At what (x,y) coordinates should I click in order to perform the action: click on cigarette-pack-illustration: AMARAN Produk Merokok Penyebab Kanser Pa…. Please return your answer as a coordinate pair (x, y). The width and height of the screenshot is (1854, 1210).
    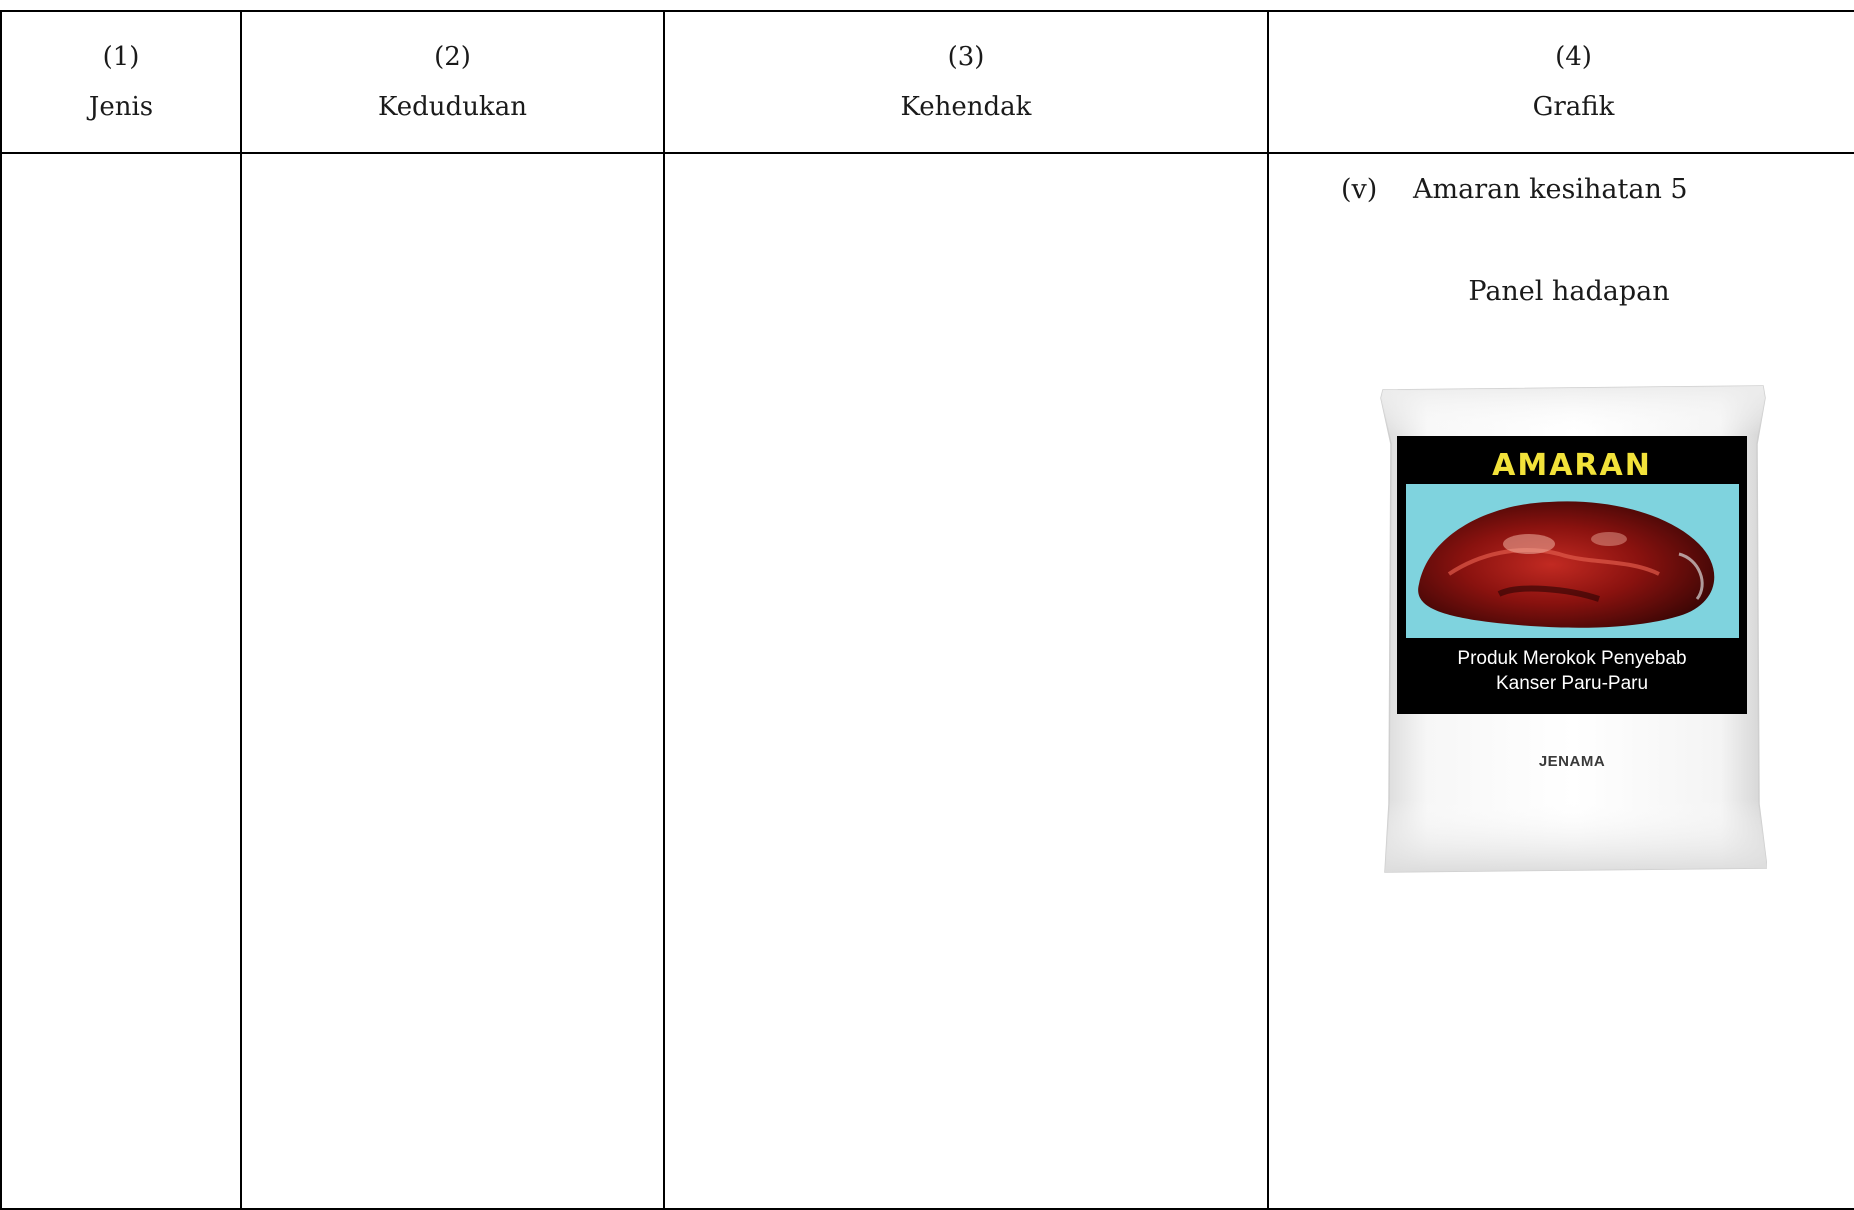
    Looking at the image, I should click on (1573, 629).